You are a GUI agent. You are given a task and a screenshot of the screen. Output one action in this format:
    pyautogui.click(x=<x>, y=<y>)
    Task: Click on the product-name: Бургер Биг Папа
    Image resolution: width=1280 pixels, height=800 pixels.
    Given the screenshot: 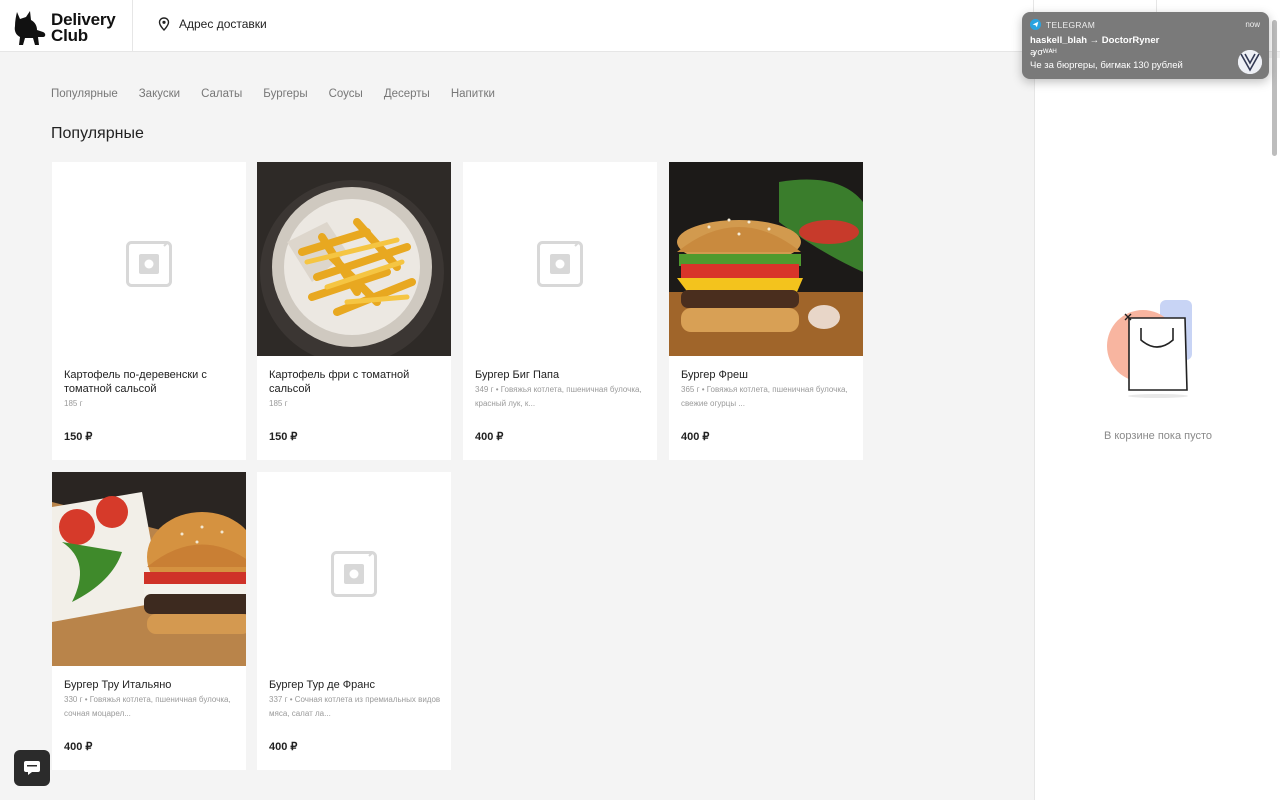 What is the action you would take?
    pyautogui.click(x=517, y=375)
    